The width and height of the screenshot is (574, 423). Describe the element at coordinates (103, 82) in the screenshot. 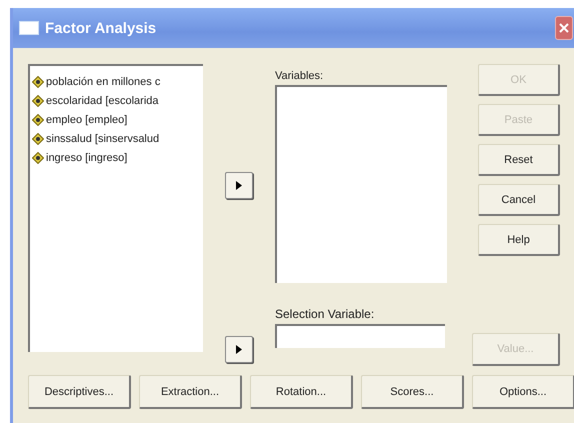

I see `variable-name: población en millones c` at that location.